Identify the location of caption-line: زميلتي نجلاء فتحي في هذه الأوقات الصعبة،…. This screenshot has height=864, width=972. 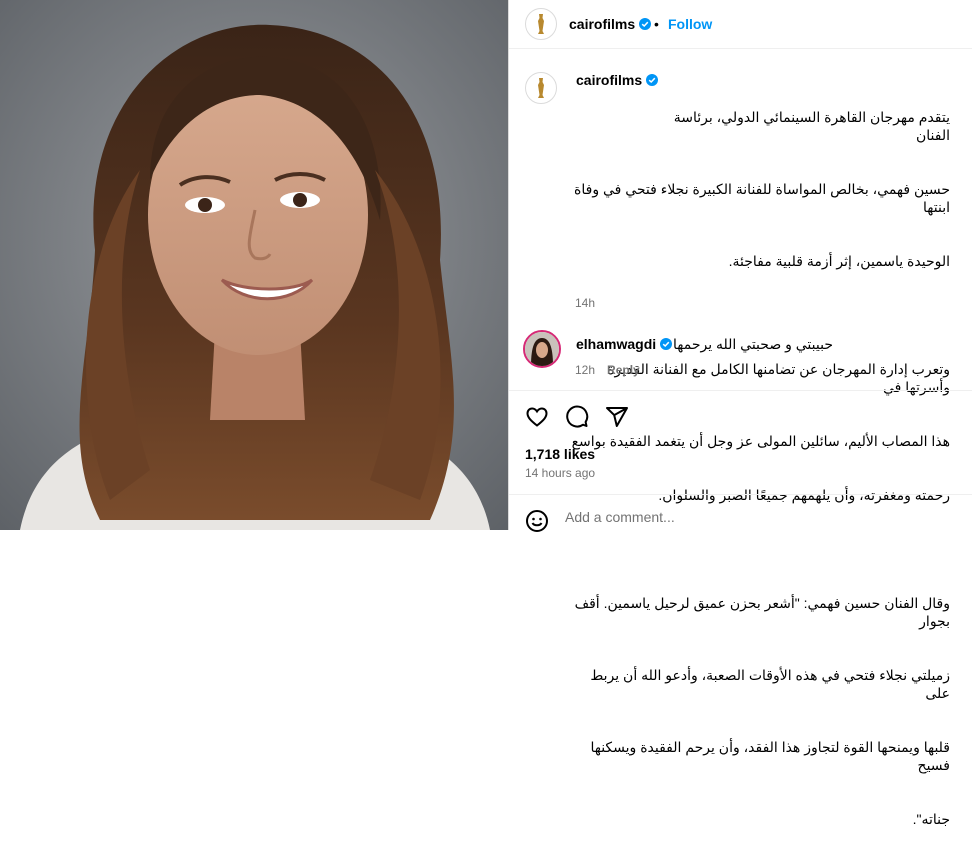
(768, 684).